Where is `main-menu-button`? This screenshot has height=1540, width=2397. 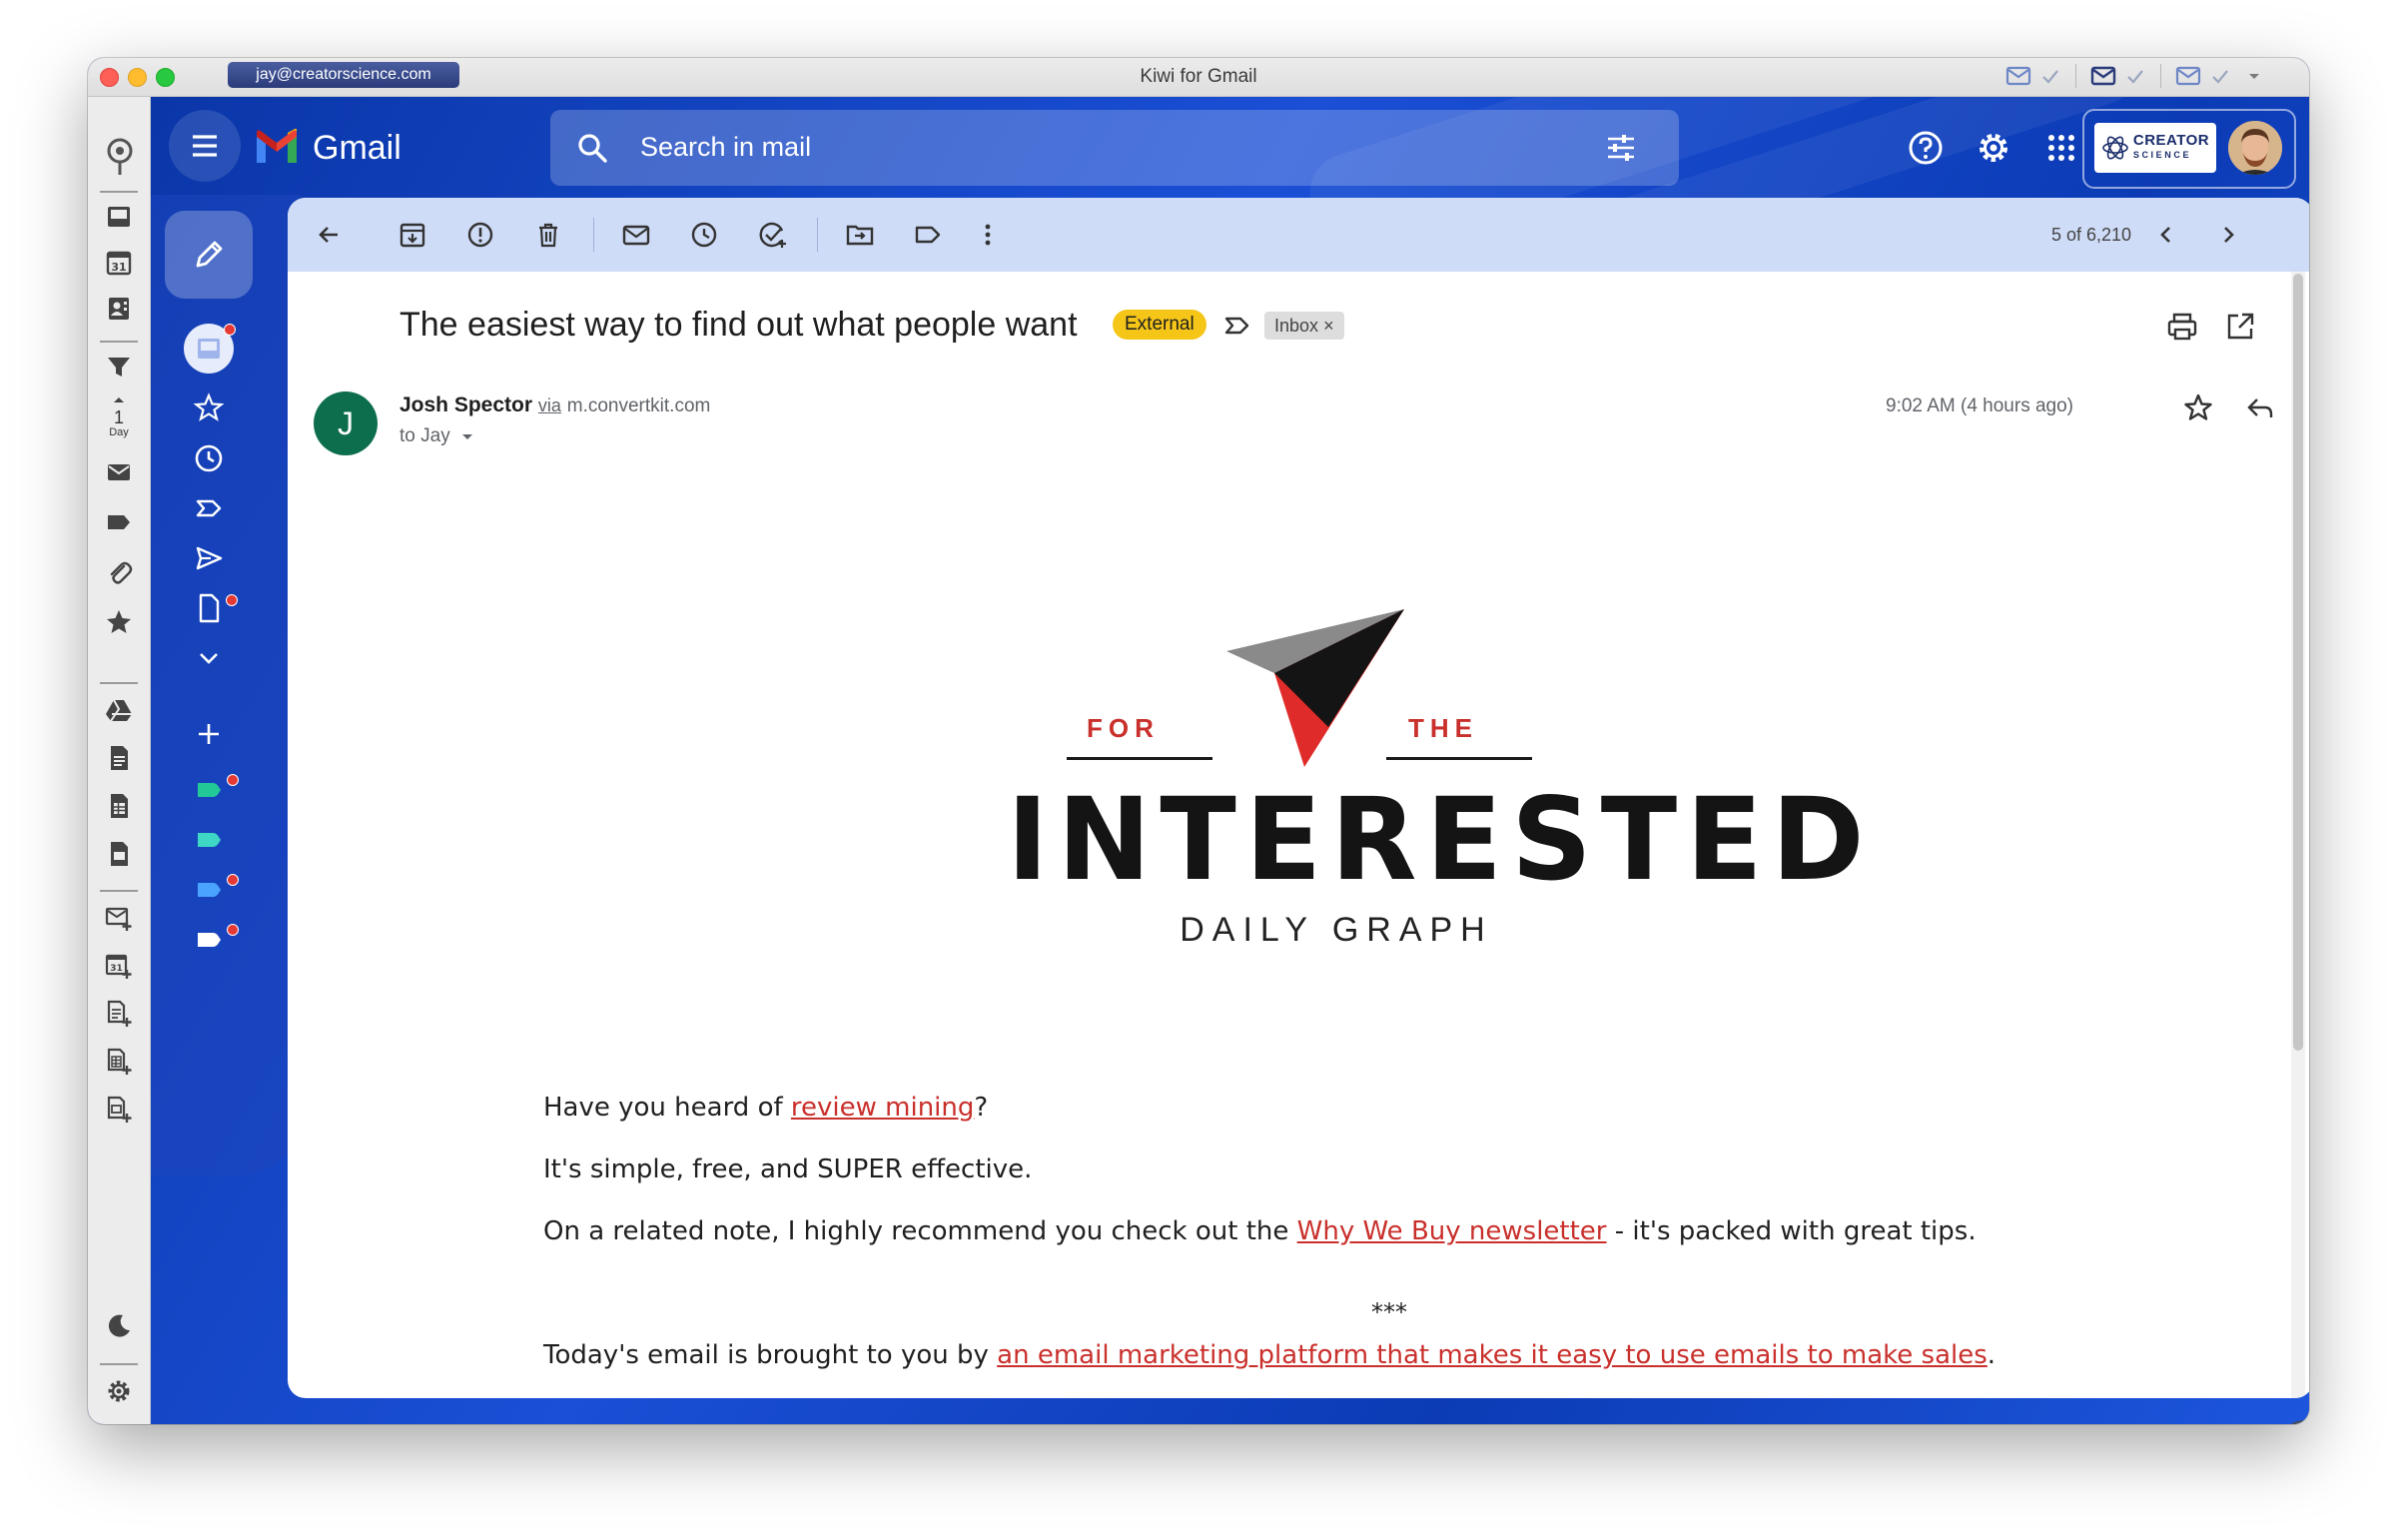 main-menu-button is located at coordinates (205, 146).